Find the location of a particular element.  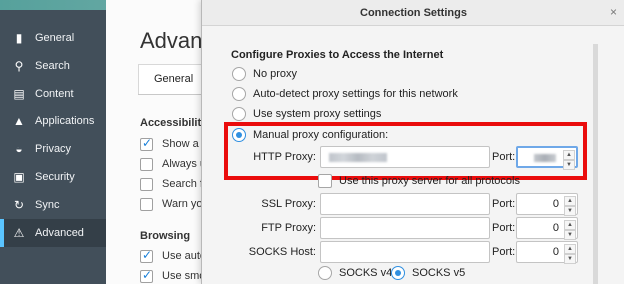

socks-v5-label: SOCKS v5 is located at coordinates (439, 273).